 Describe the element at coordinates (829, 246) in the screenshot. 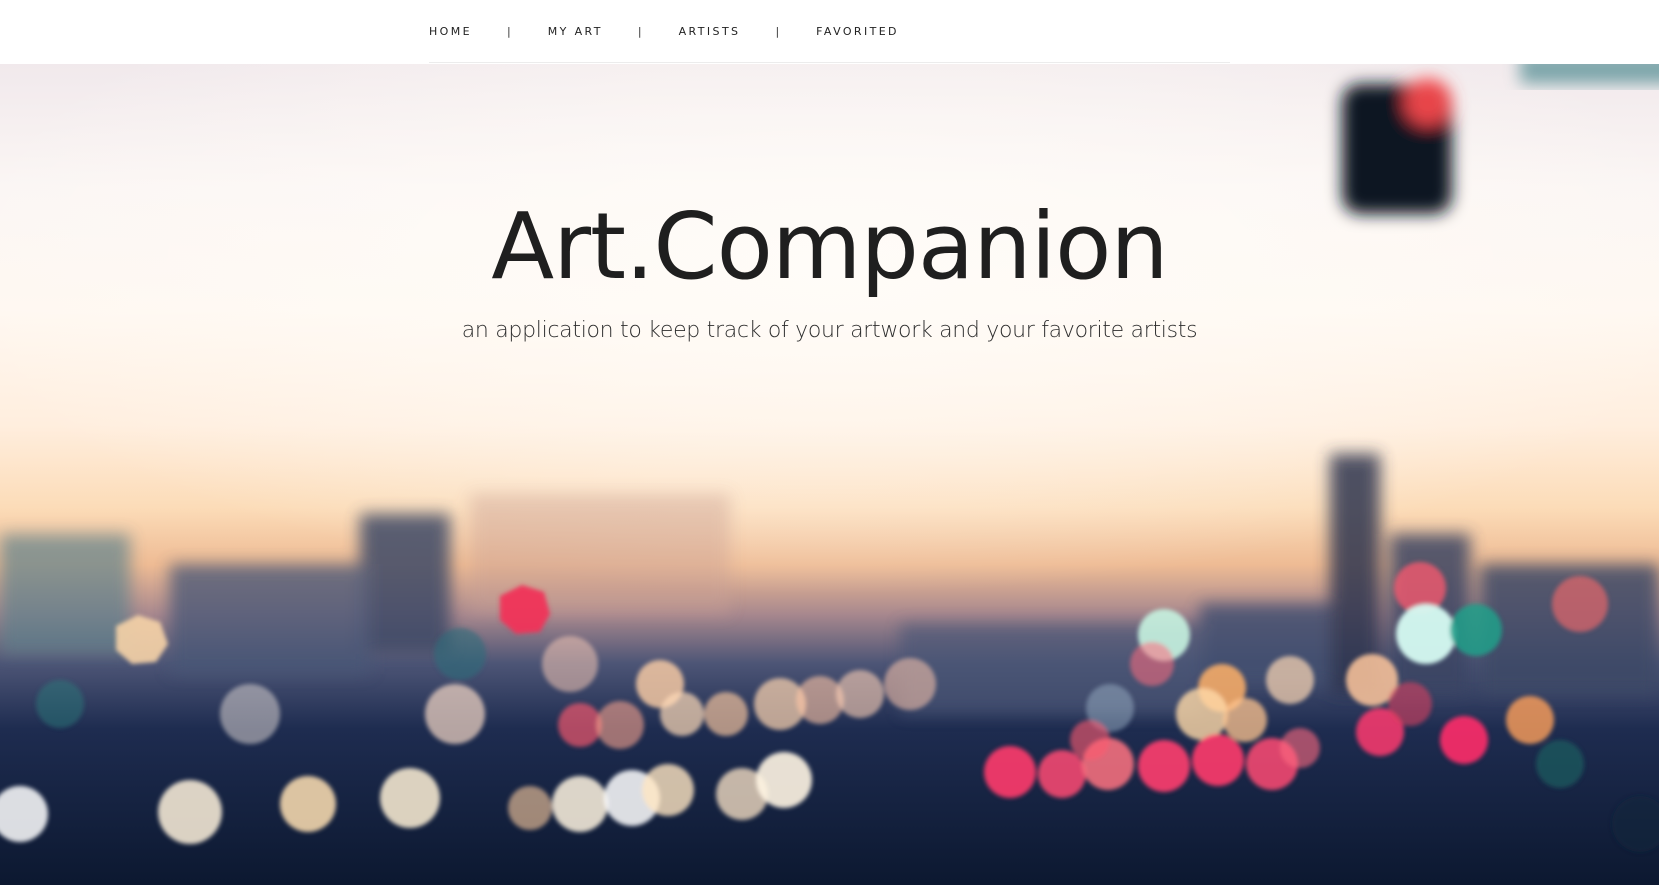

I see `page-title: Art.Companion` at that location.